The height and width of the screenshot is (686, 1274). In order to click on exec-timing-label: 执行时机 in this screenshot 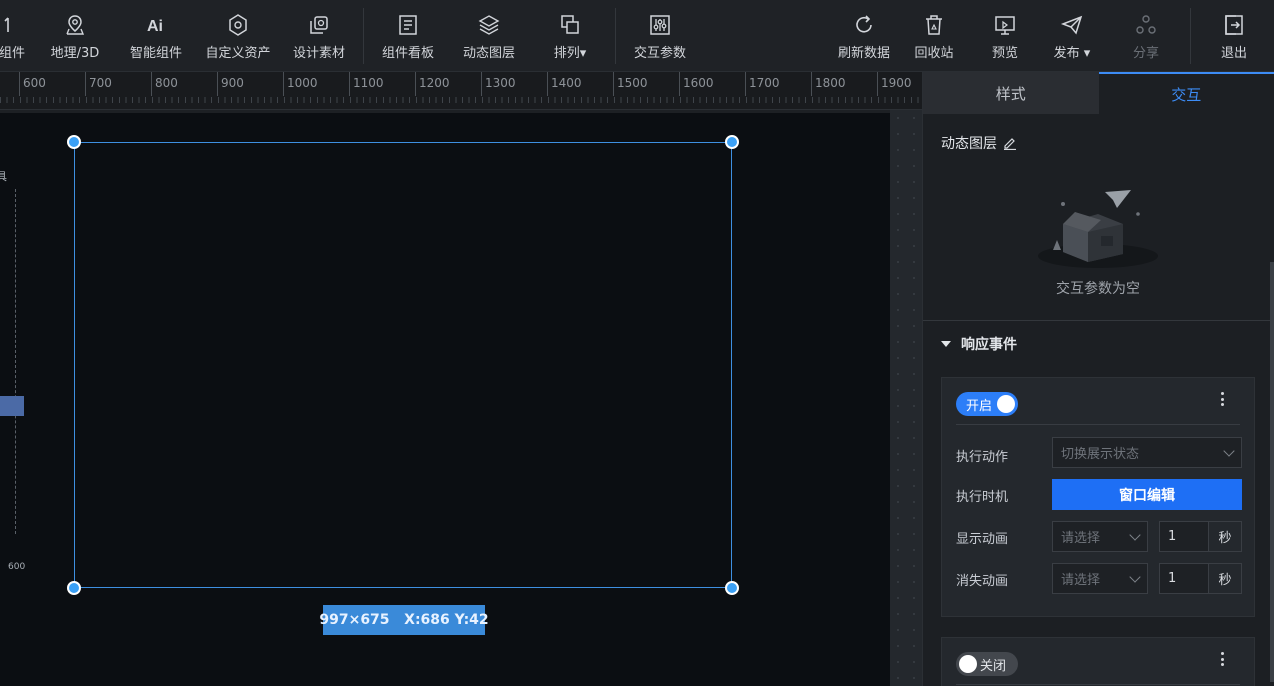, I will do `click(982, 497)`.